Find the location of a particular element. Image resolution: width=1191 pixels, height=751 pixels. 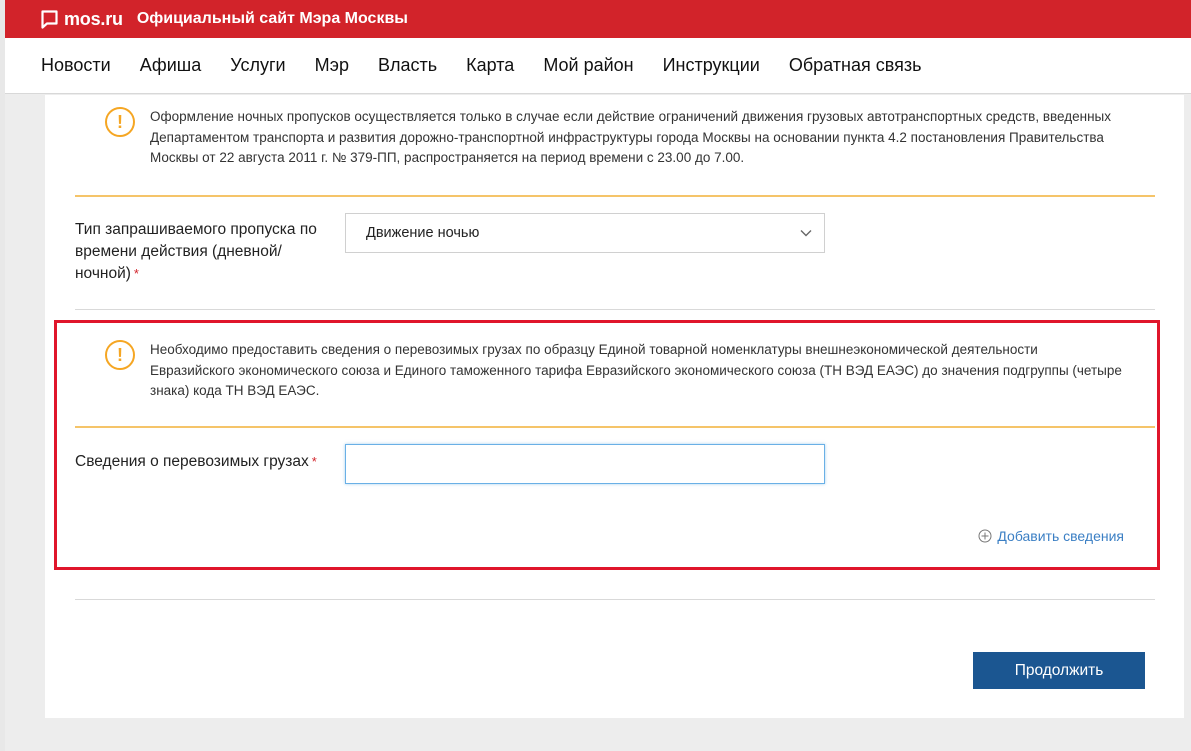

nav-item-services: Услуги is located at coordinates (257, 65).